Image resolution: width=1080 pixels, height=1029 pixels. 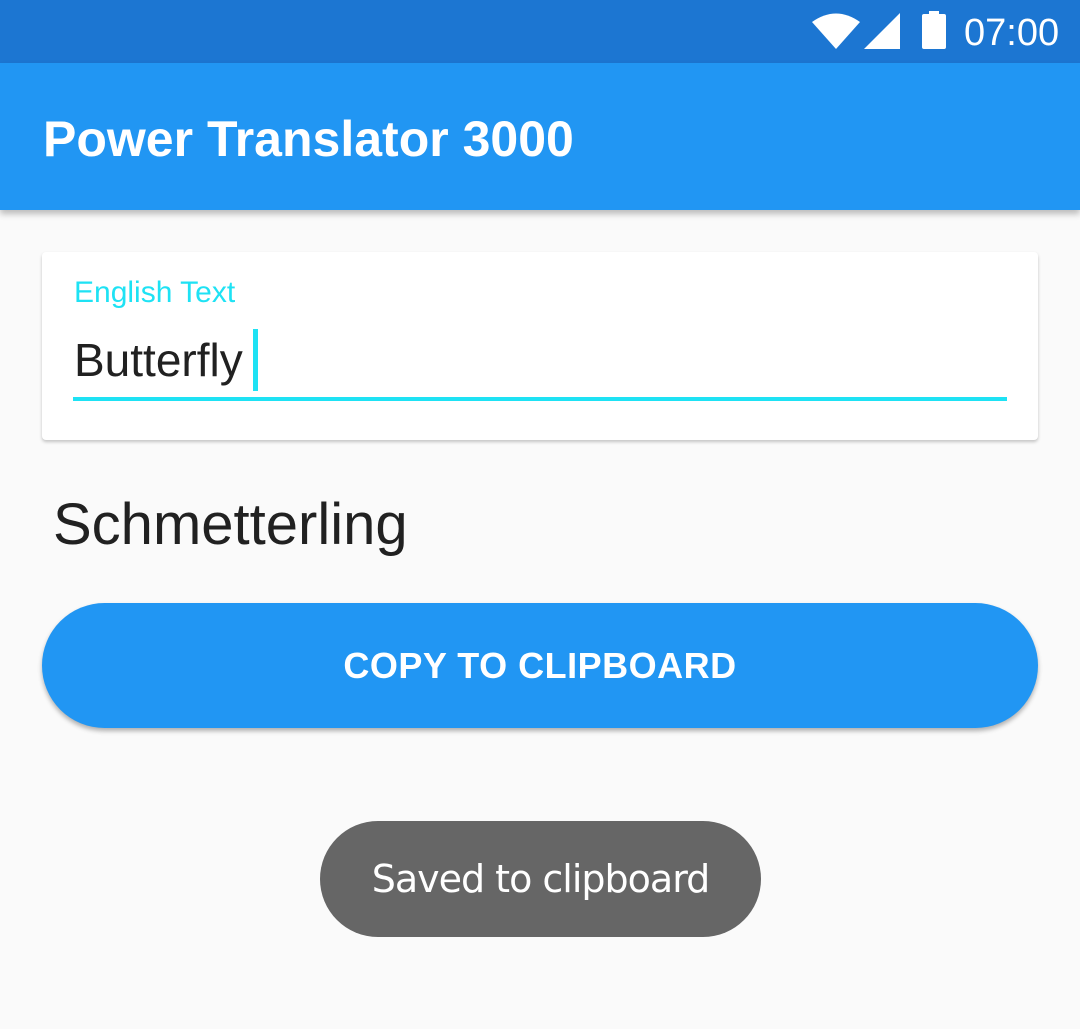 I want to click on app-bar: Power Translator 3000, so click(x=540, y=136).